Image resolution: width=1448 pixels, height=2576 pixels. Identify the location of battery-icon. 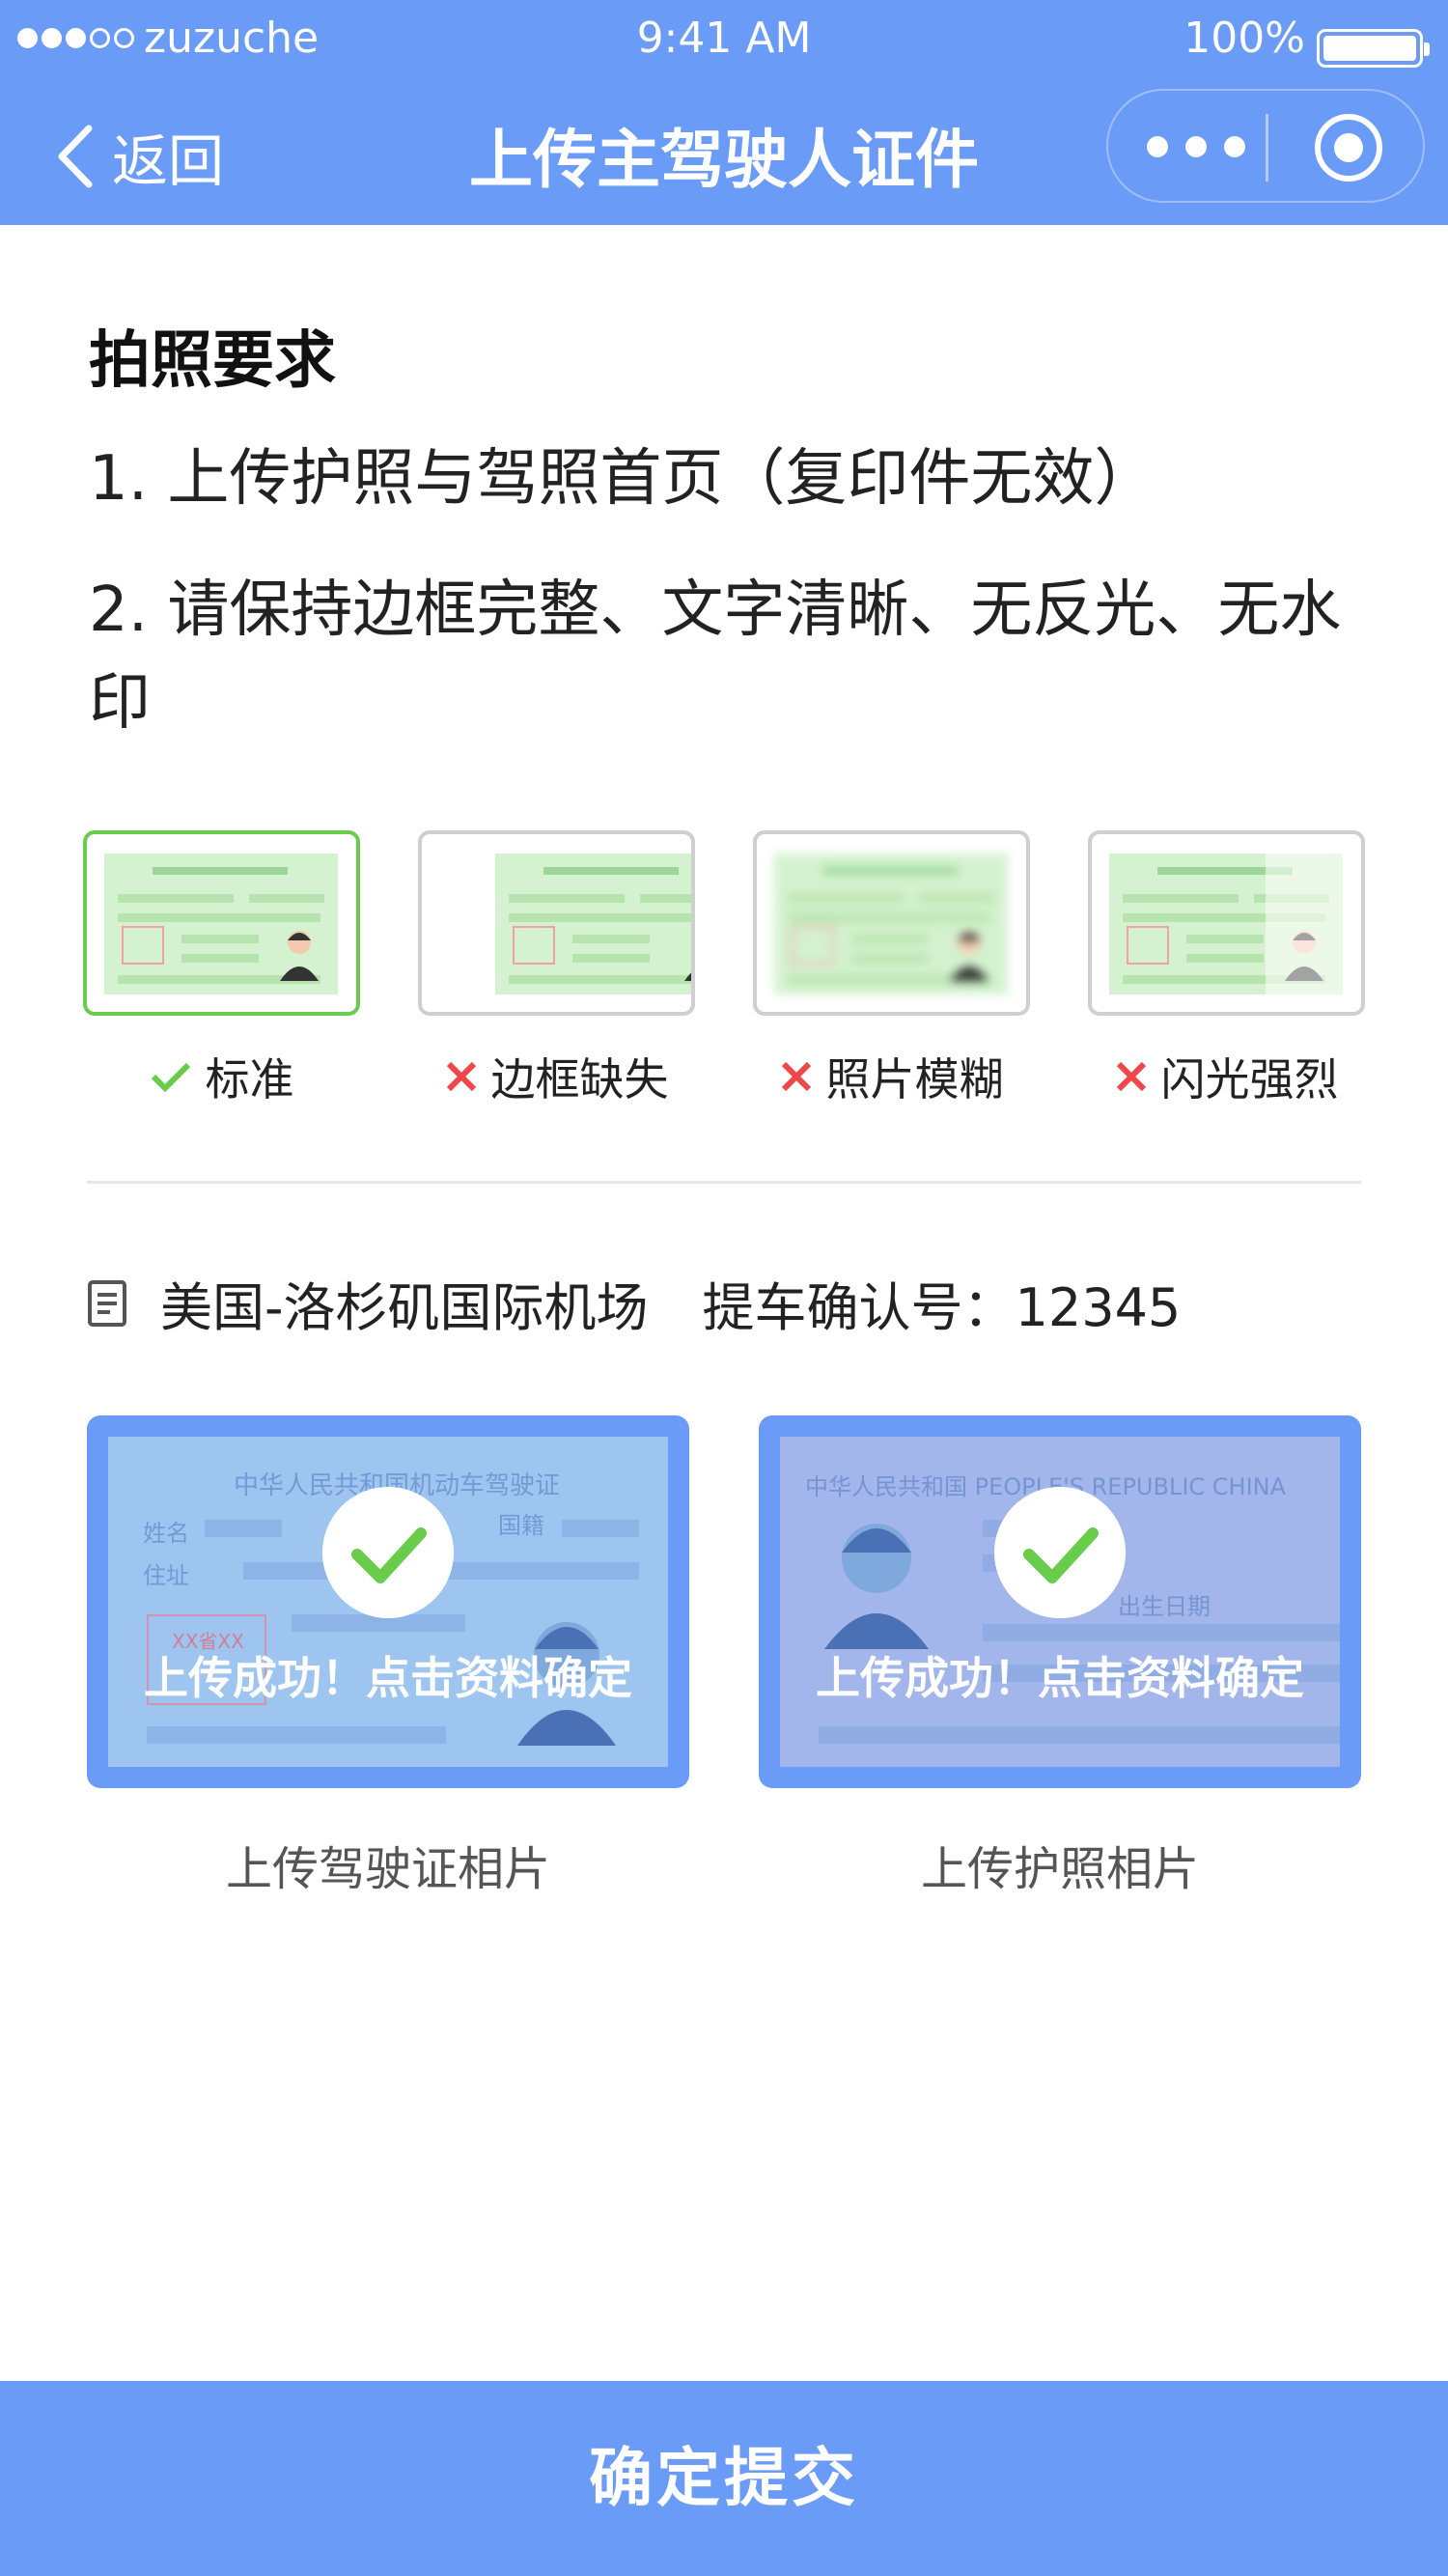
(1374, 49).